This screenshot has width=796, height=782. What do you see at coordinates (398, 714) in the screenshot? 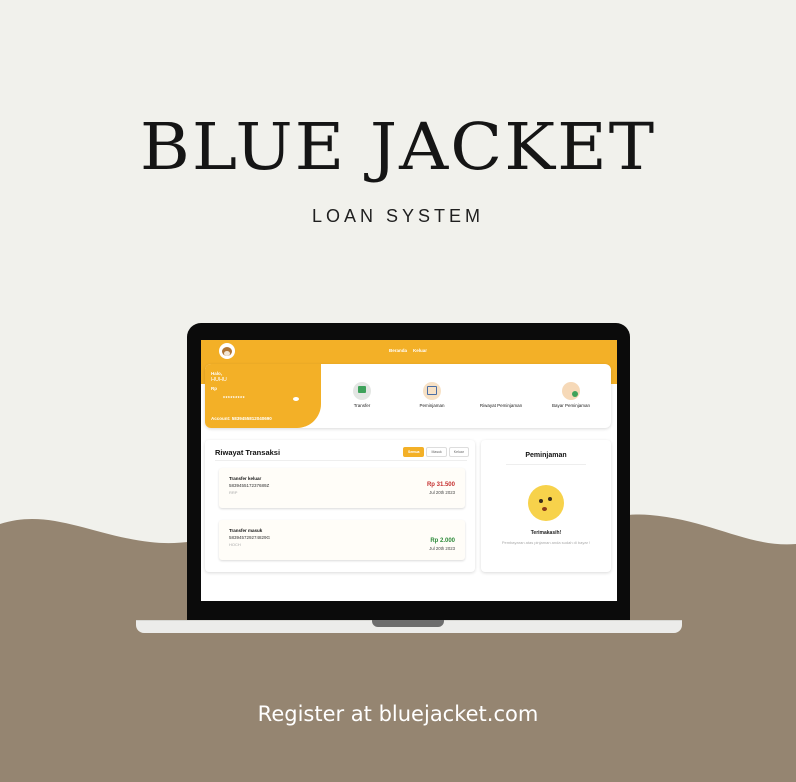
I see `register-text: Register at bluejacket.com` at bounding box center [398, 714].